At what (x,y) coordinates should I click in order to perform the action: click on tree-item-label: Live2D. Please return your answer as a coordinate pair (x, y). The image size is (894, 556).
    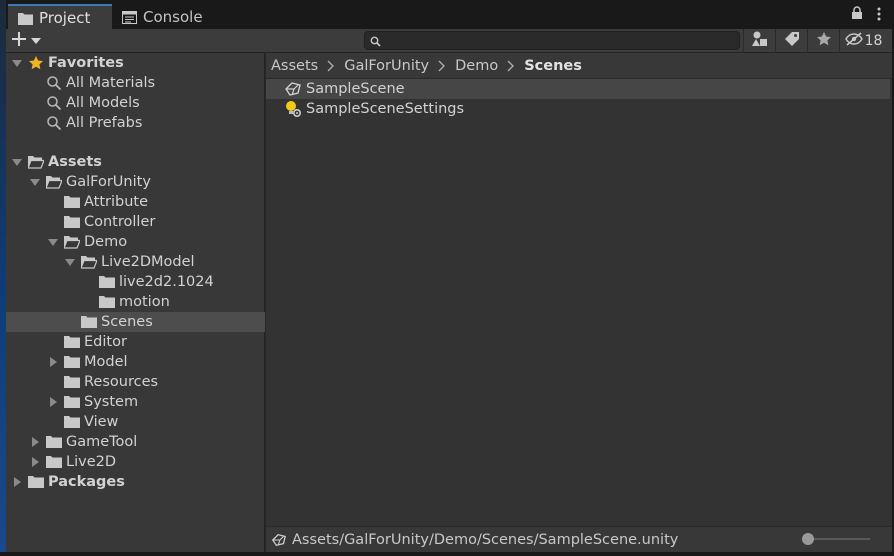
    Looking at the image, I should click on (91, 462).